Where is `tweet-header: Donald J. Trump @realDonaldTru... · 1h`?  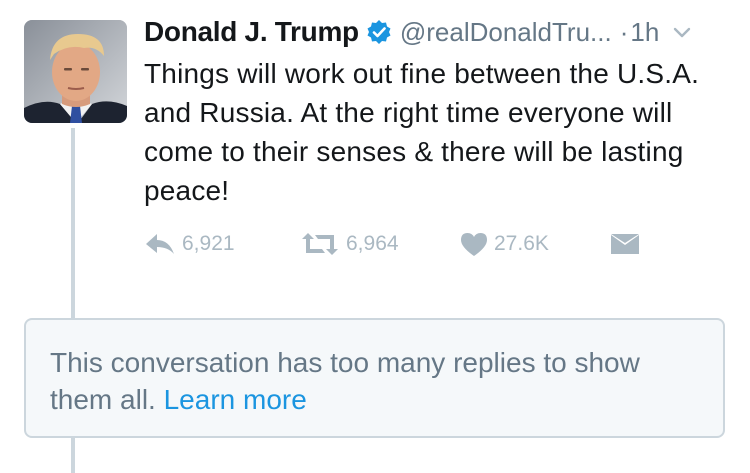 tweet-header: Donald J. Trump @realDonaldTru... · 1h is located at coordinates (439, 32).